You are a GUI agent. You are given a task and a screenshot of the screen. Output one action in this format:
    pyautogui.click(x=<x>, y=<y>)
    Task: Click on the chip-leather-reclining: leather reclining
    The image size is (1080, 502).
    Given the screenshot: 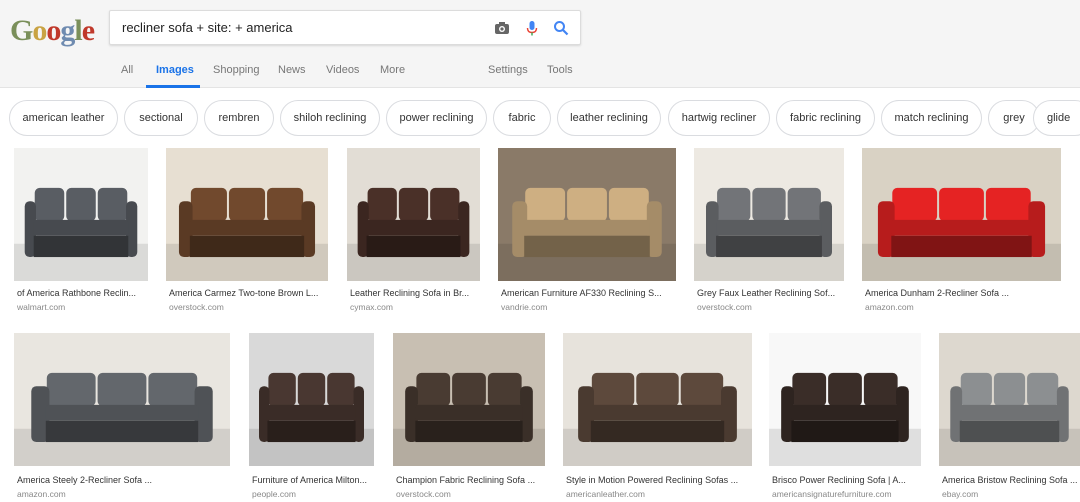 What is the action you would take?
    pyautogui.click(x=609, y=118)
    